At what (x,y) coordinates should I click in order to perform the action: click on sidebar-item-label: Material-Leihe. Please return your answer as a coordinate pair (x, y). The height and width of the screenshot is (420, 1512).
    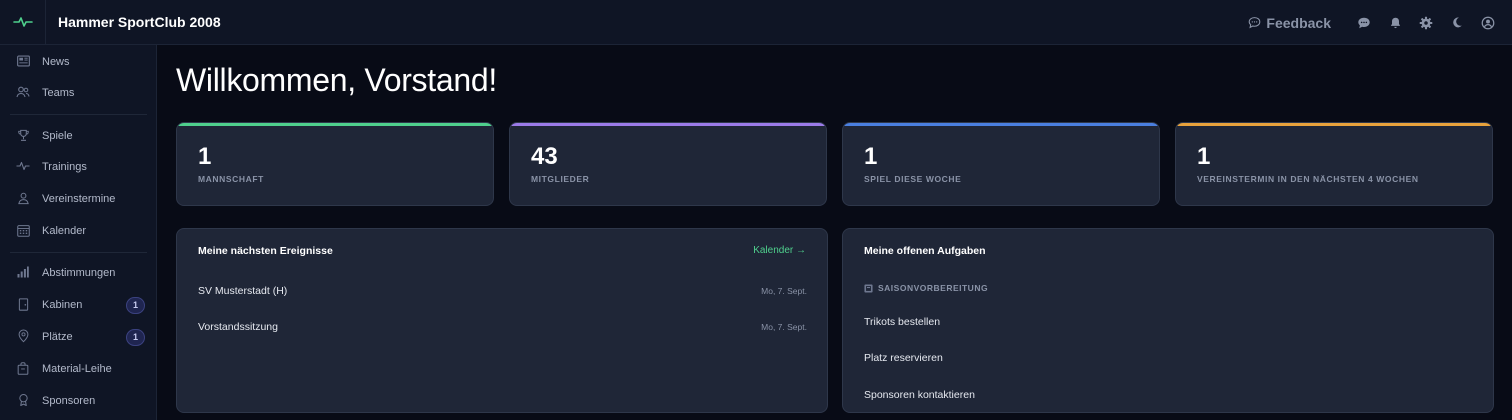
    Looking at the image, I should click on (77, 369).